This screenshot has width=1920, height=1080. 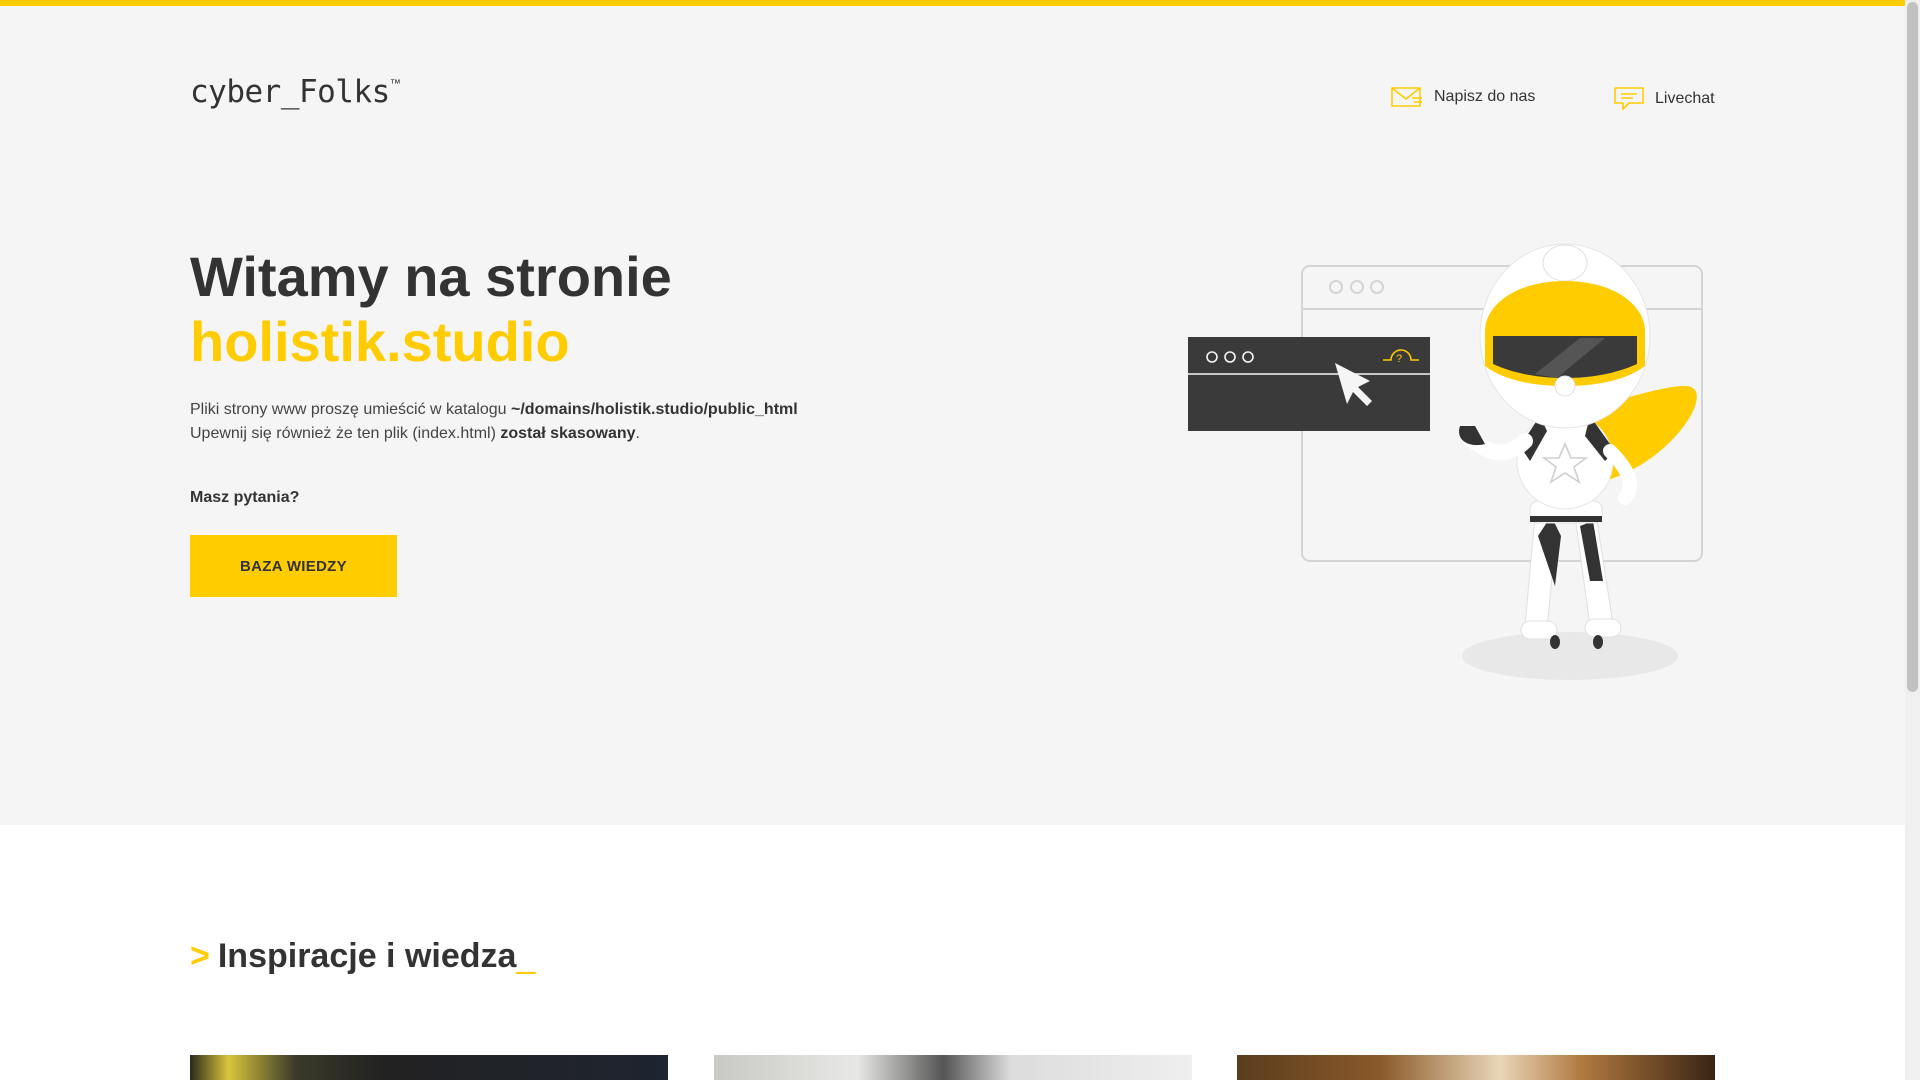 What do you see at coordinates (200, 956) in the screenshot?
I see `section-title-prefix: >` at bounding box center [200, 956].